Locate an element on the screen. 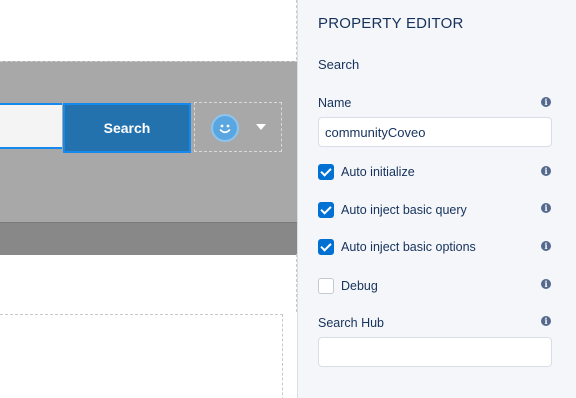 The width and height of the screenshot is (576, 398). banner-footer-strip is located at coordinates (148, 238).